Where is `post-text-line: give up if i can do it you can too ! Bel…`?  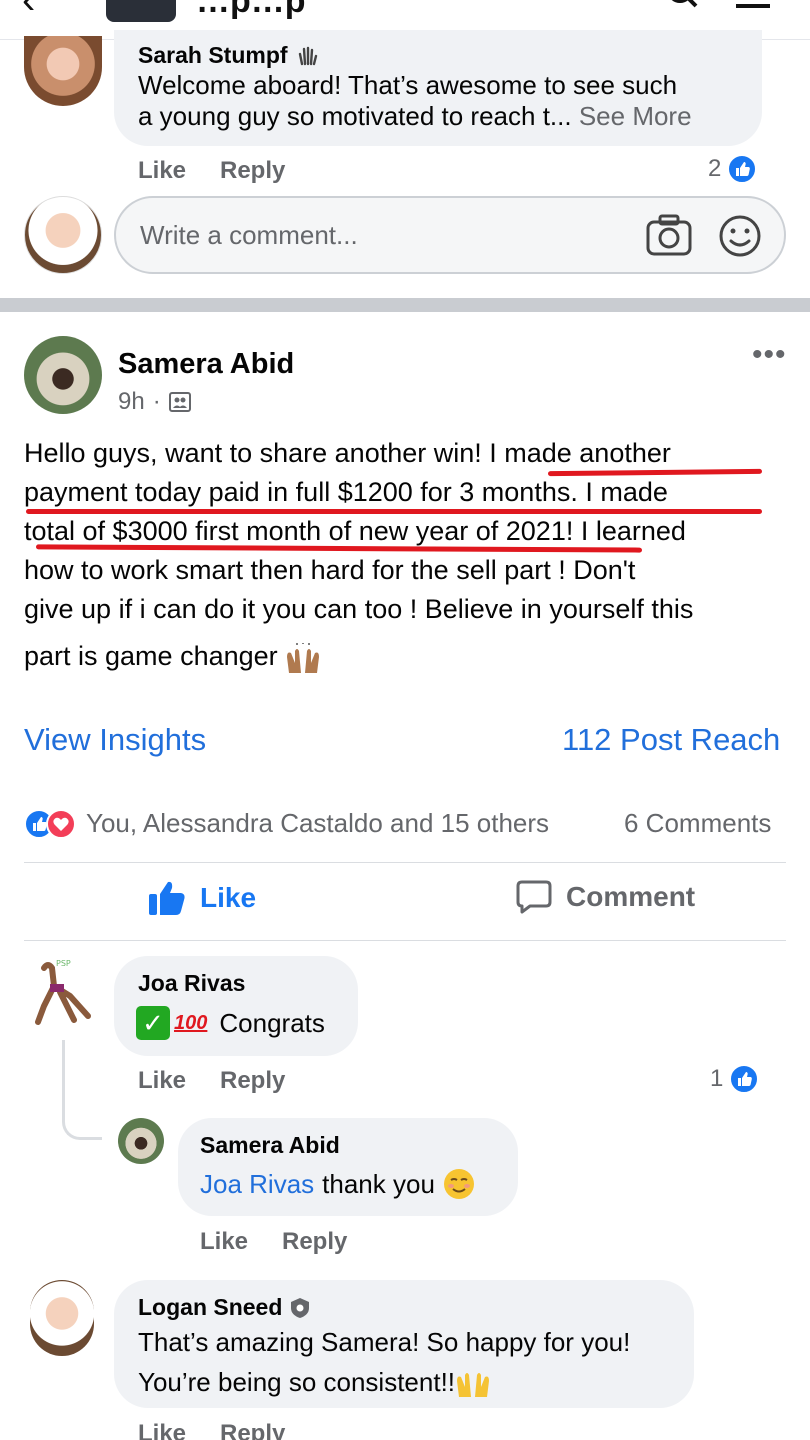
post-text-line: give up if i can do it you can too ! Bel… is located at coordinates (359, 609).